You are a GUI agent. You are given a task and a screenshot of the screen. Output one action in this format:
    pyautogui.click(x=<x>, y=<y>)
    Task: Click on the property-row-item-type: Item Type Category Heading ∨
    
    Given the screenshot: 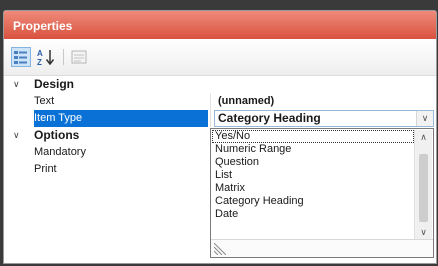 What is the action you would take?
    pyautogui.click(x=220, y=118)
    